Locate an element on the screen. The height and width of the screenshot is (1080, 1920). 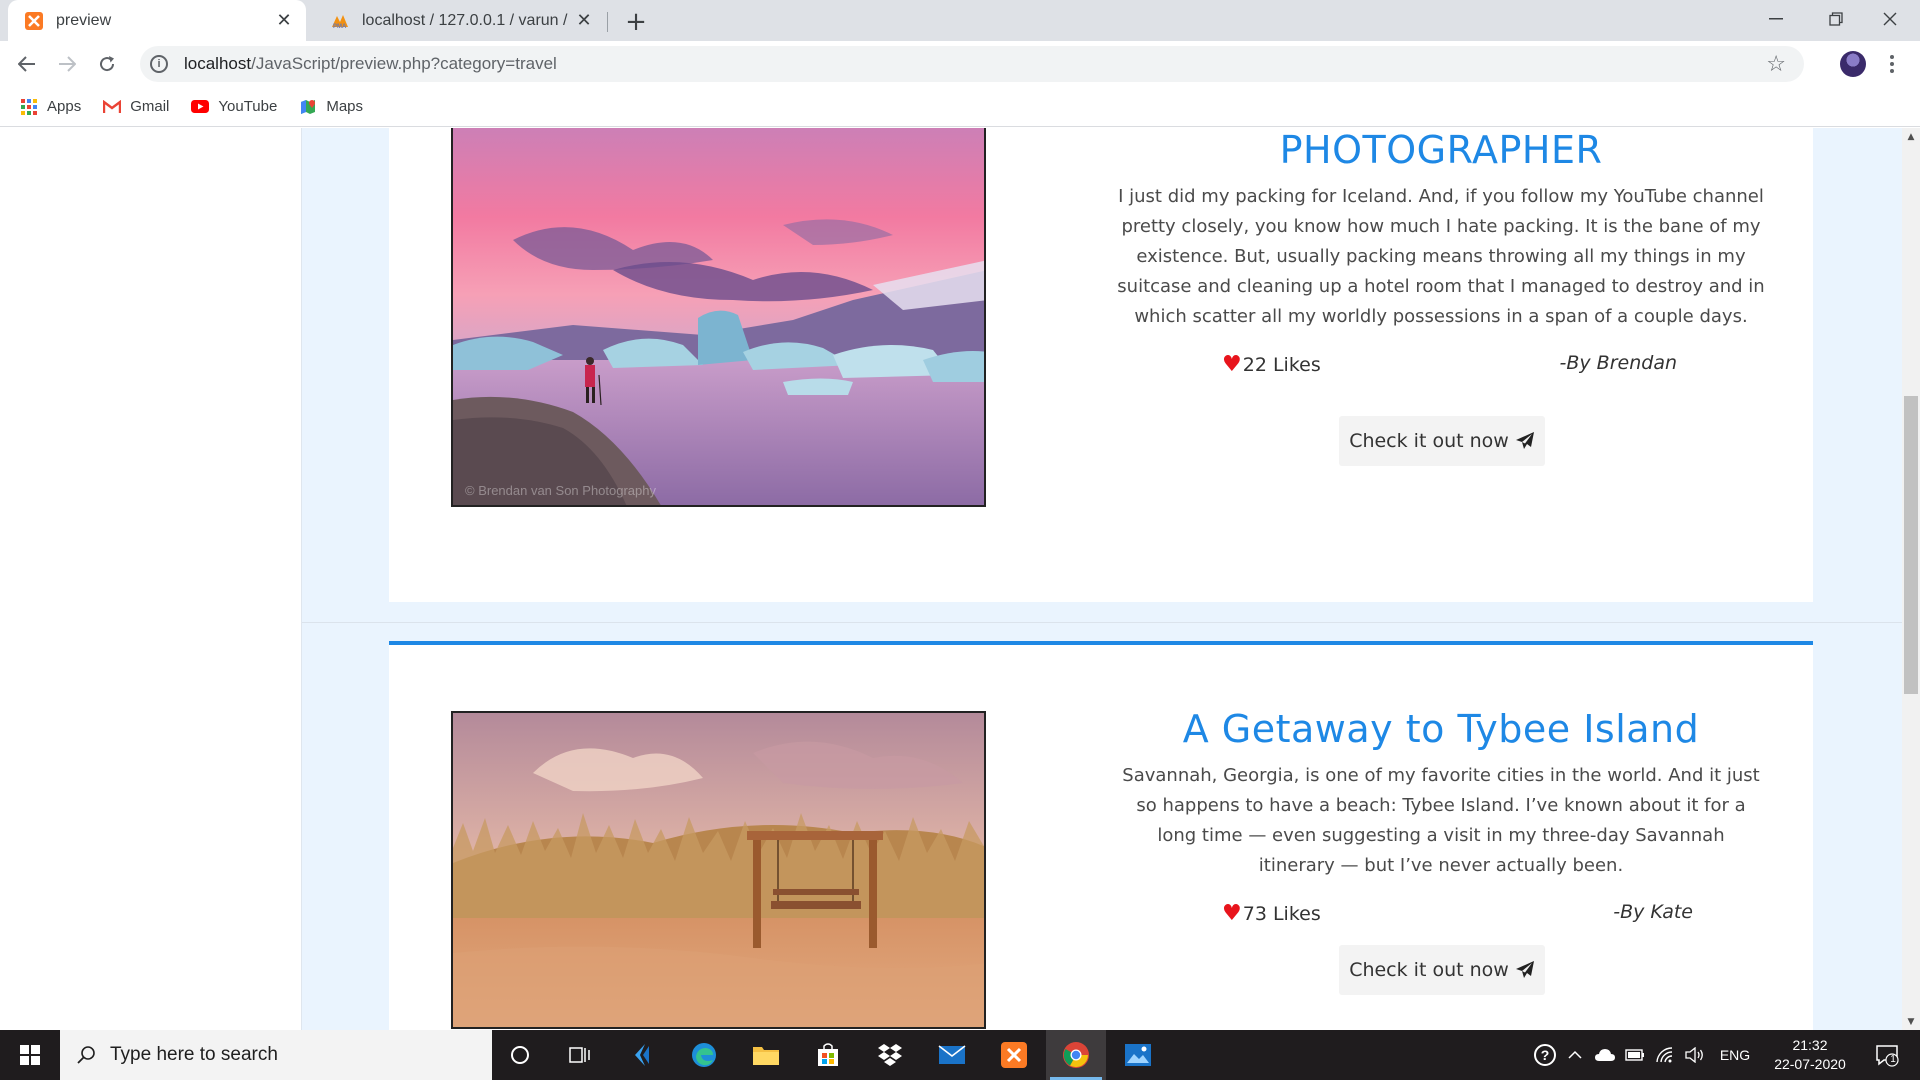
action-center-icon: 1 is located at coordinates (1887, 1055).